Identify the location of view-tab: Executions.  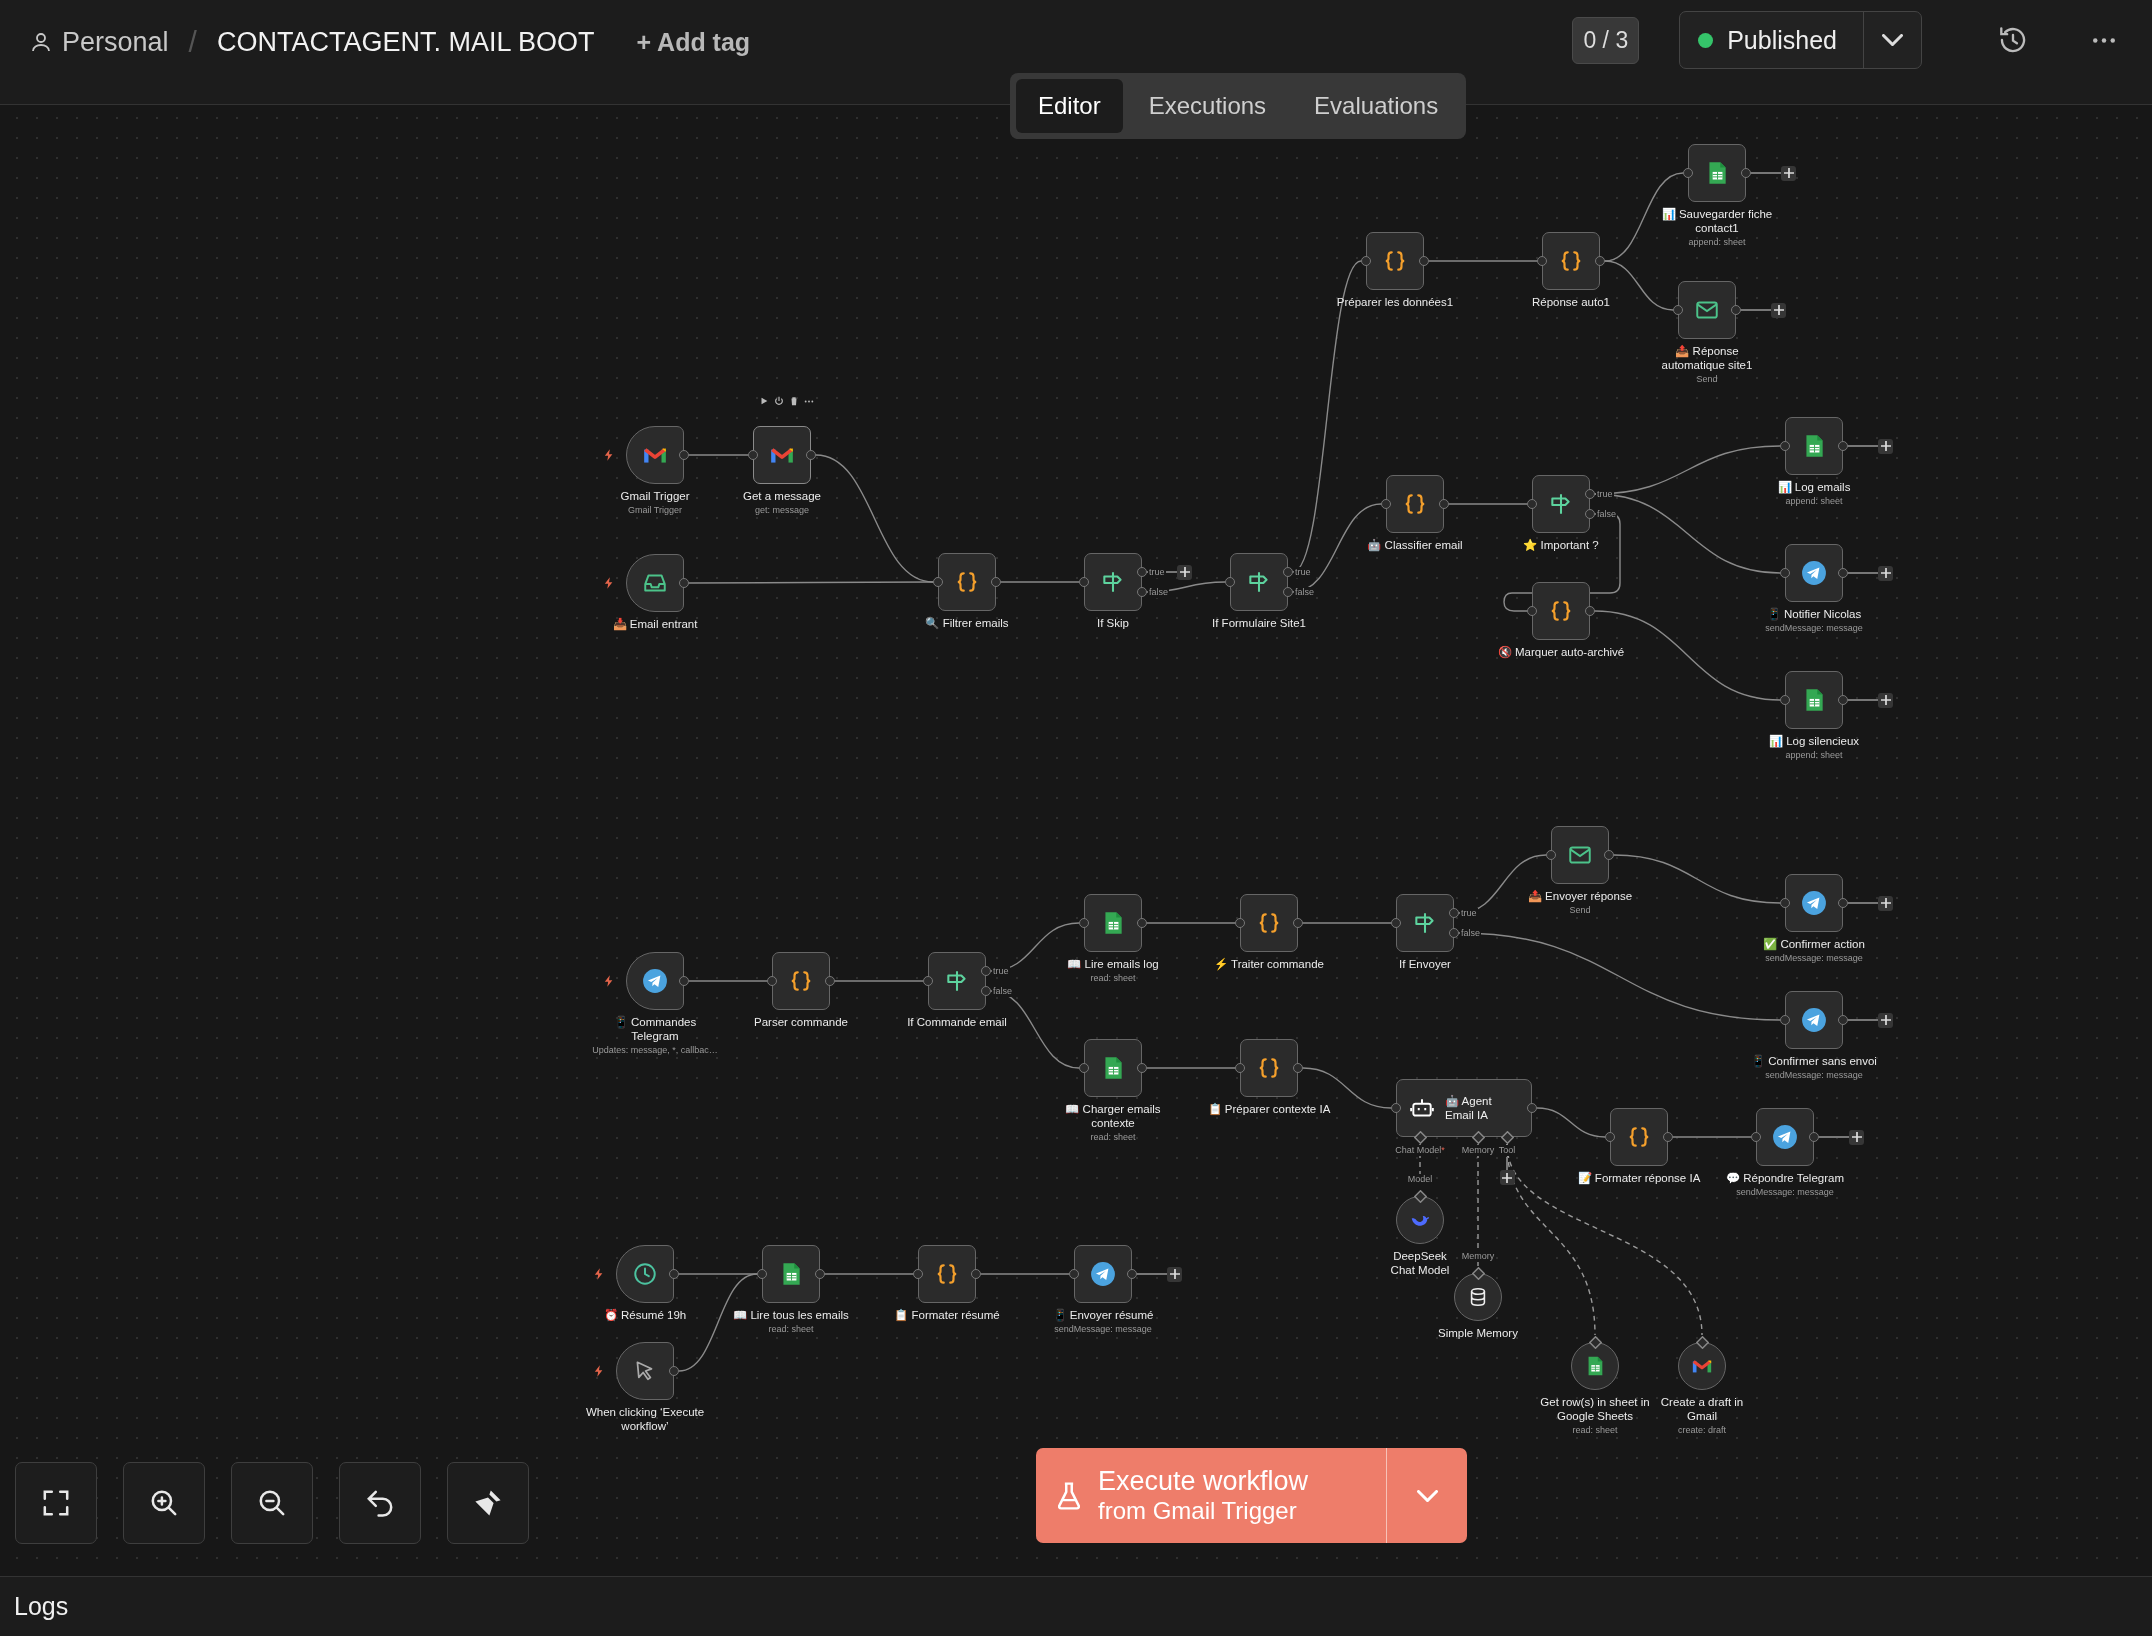
(1207, 106).